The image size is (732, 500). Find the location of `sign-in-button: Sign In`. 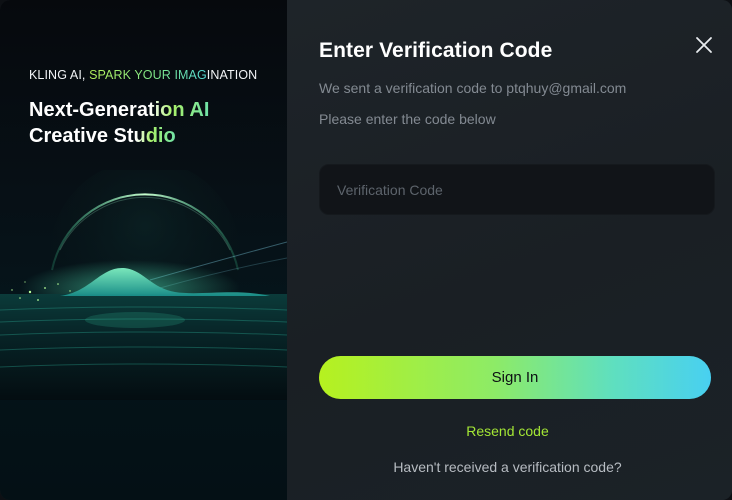

sign-in-button: Sign In is located at coordinates (515, 377).